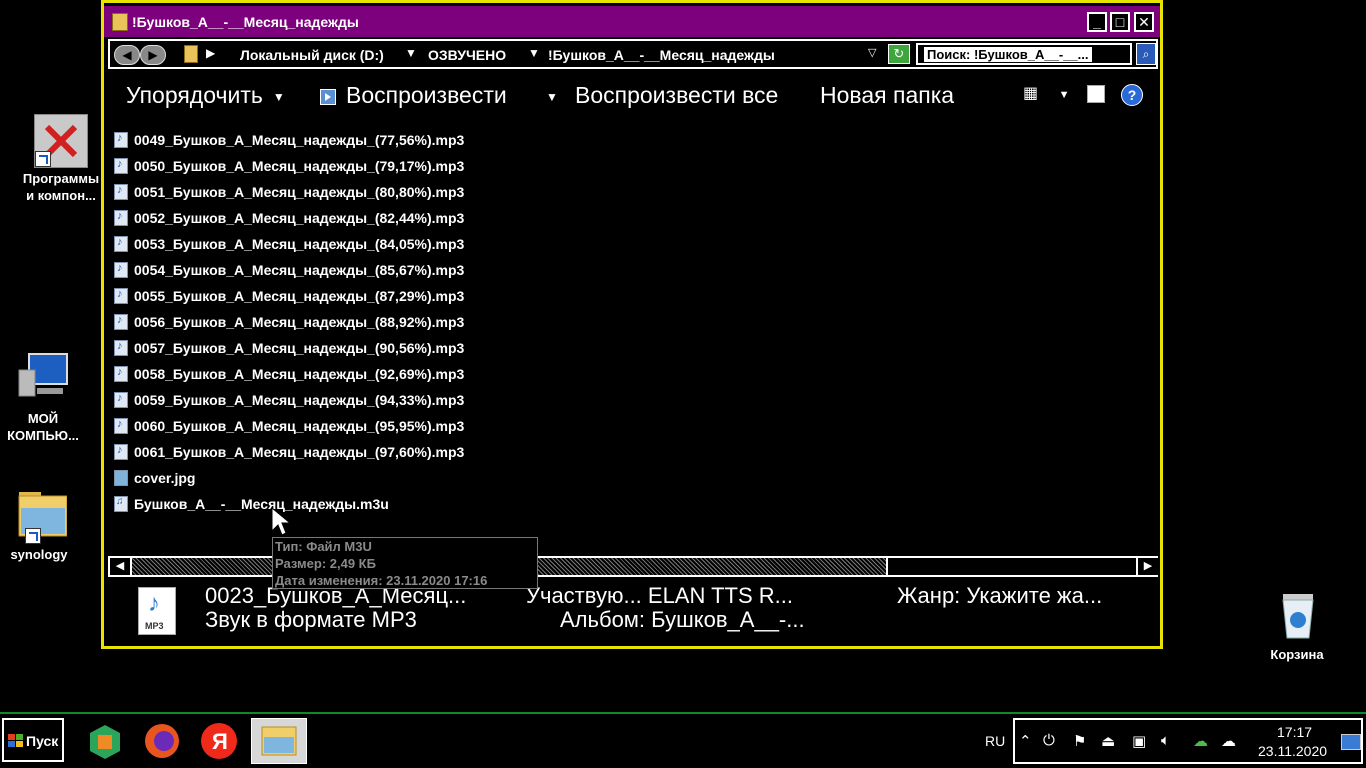  Describe the element at coordinates (15, 740) in the screenshot. I see `windows-logo-icon` at that location.